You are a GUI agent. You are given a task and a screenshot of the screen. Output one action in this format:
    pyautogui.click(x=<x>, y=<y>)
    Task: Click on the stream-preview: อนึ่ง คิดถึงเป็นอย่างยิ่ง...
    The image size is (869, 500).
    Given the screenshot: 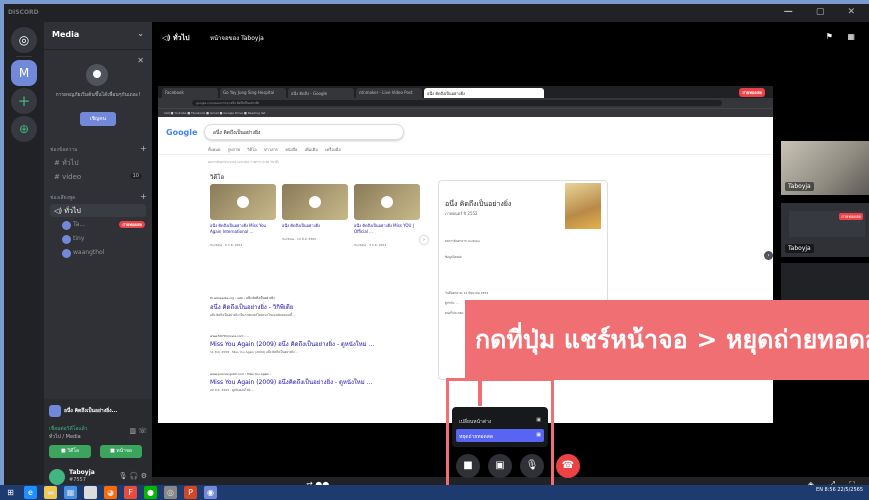 What is the action you would take?
    pyautogui.click(x=98, y=409)
    